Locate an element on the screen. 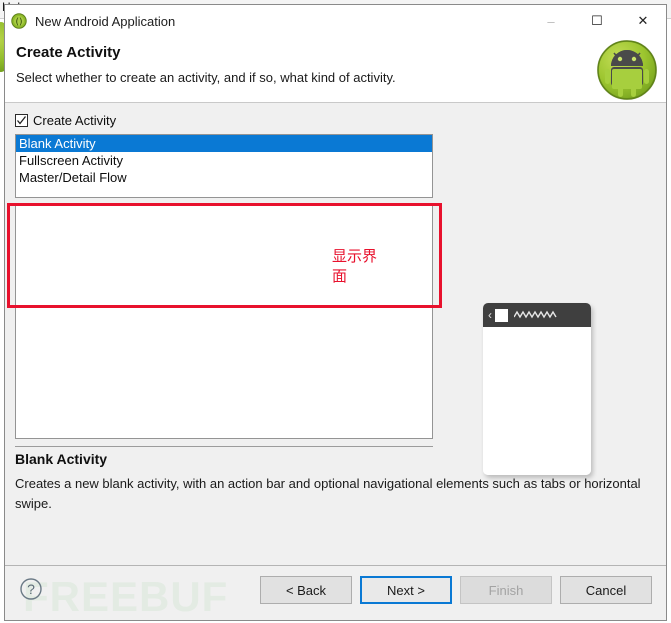 Image resolution: width=671 pixels, height=623 pixels. close-button: ✕ is located at coordinates (643, 21).